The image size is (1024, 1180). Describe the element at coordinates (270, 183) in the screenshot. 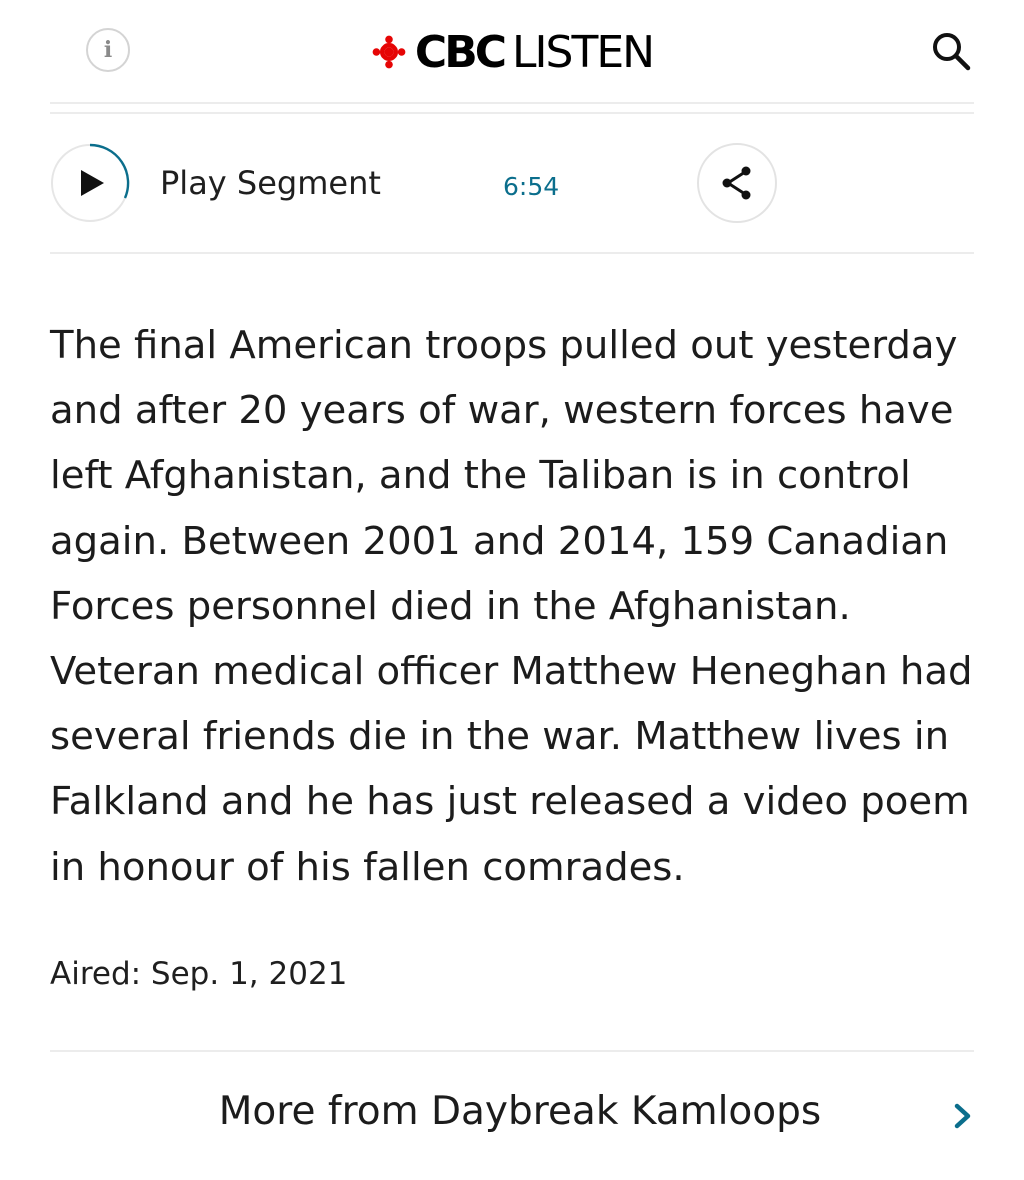

I see `play-segment-label: Play Segment` at that location.